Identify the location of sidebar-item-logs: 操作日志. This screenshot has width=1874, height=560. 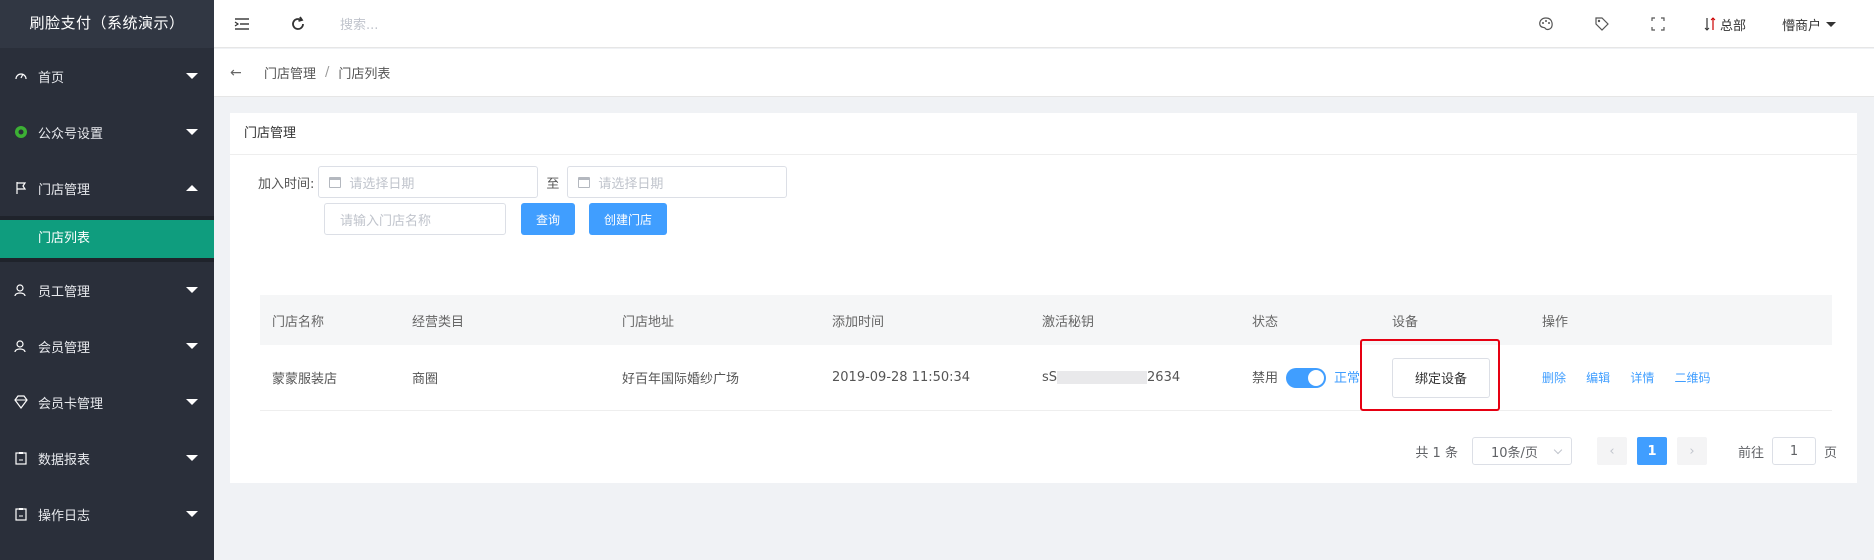
(107, 514).